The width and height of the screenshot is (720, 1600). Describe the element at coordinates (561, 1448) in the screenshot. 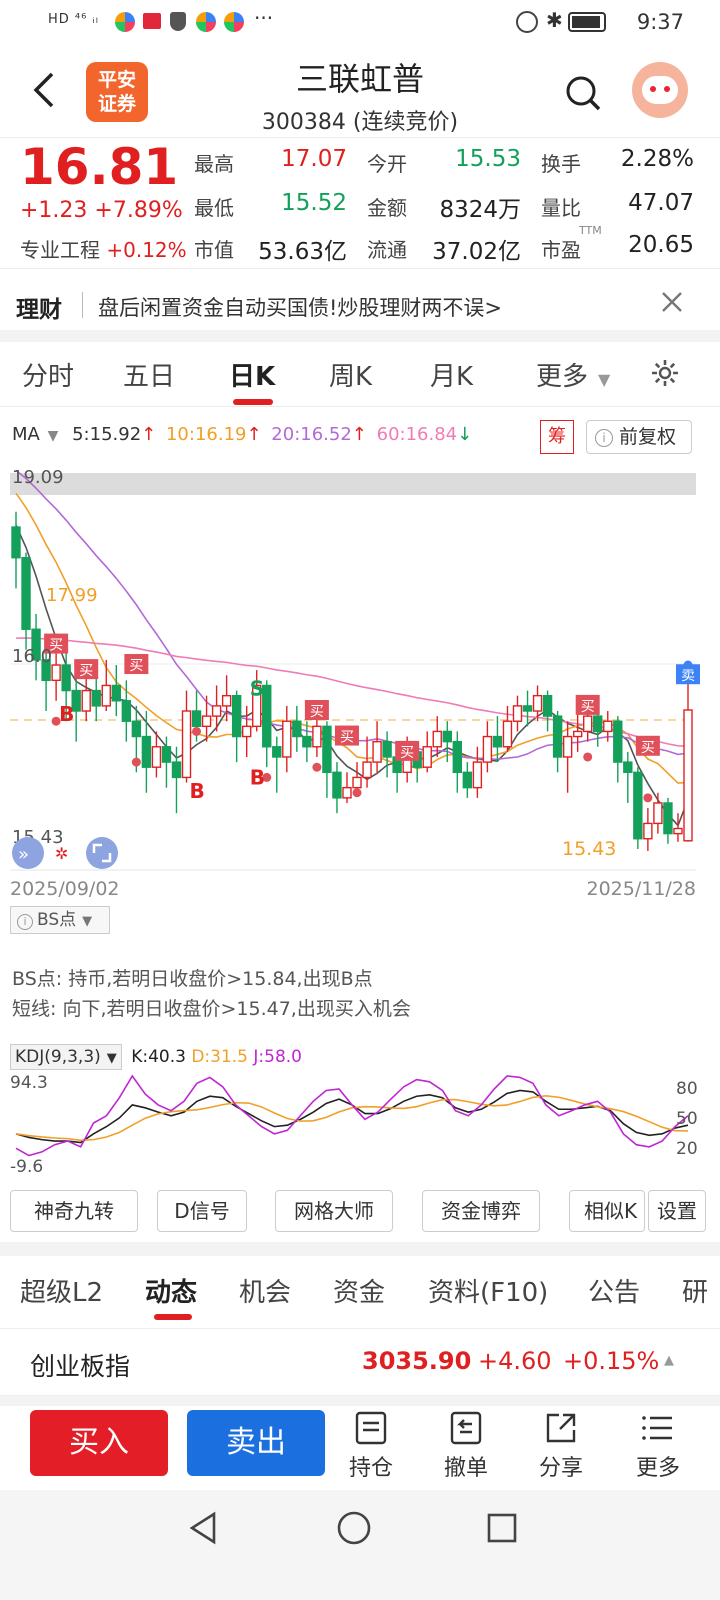

I see `share-button: 分享` at that location.